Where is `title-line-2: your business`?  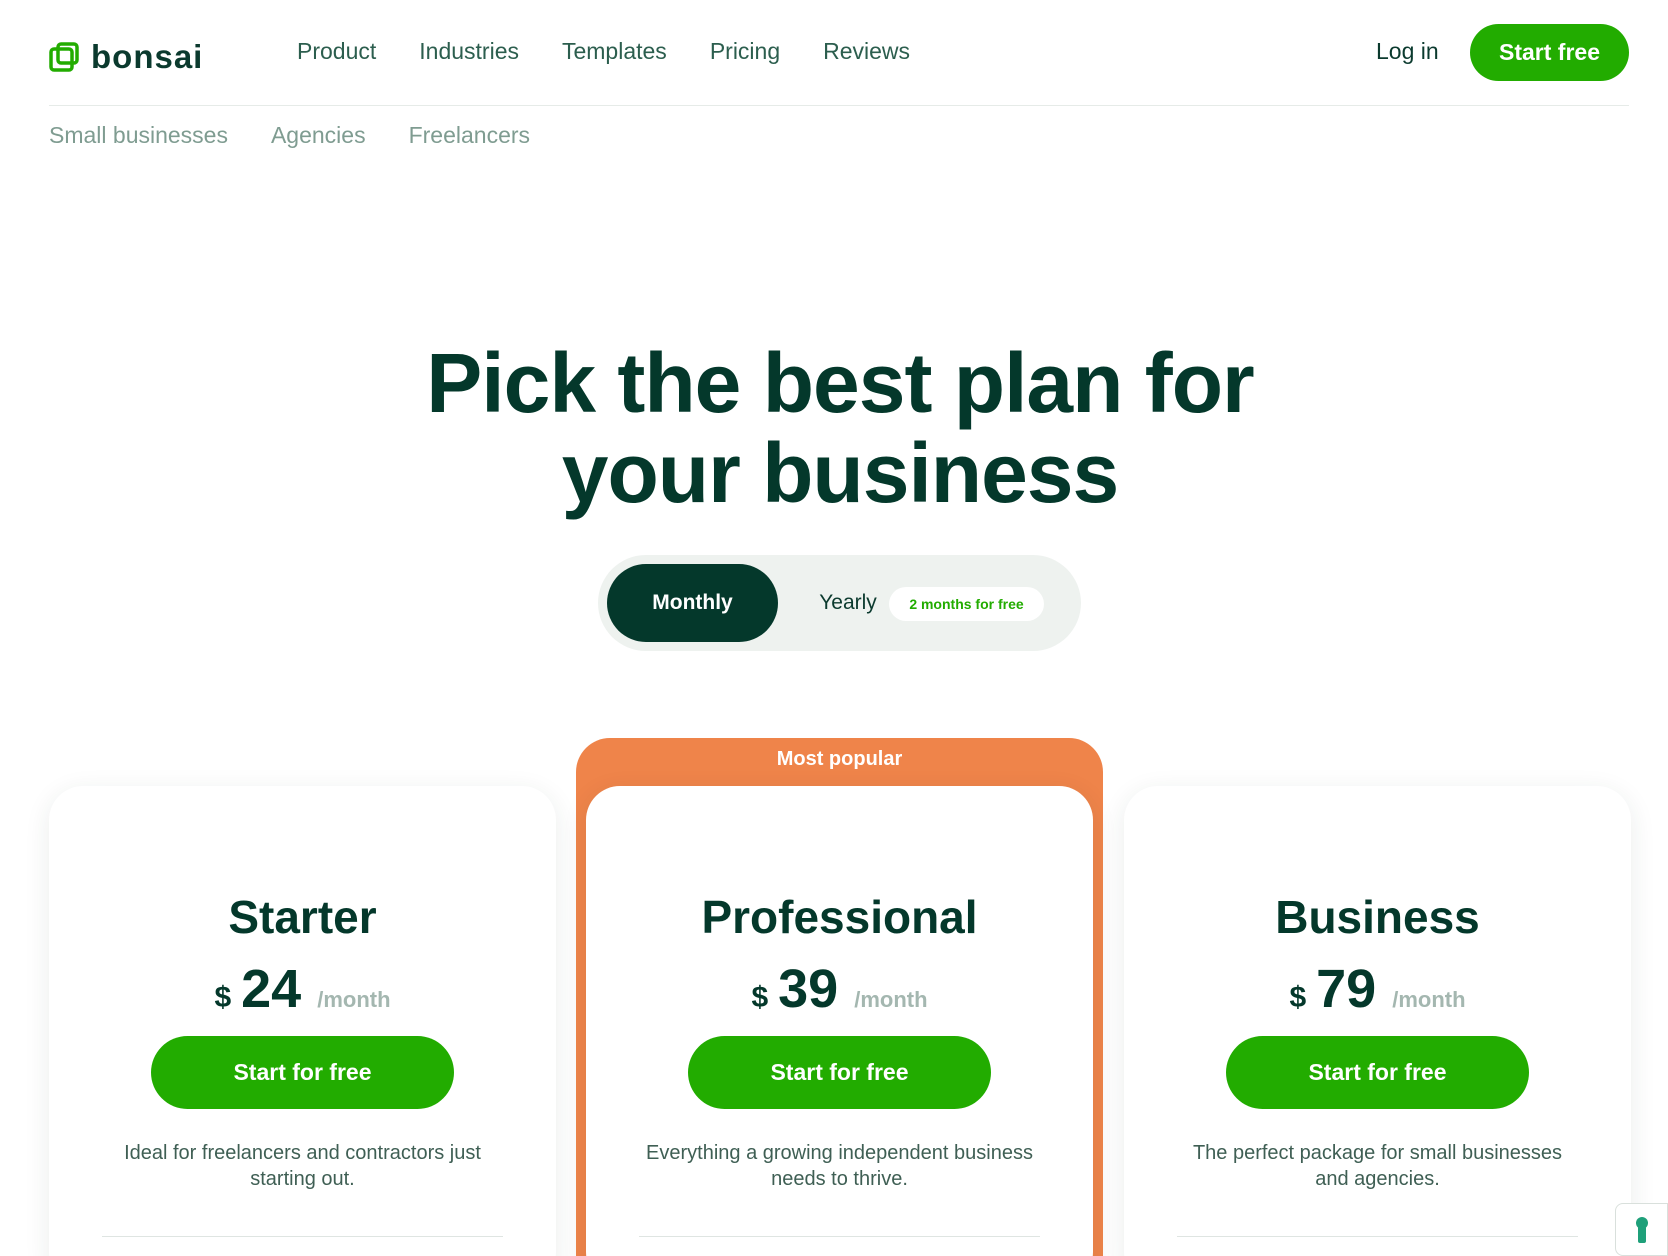 title-line-2: your business is located at coordinates (840, 473).